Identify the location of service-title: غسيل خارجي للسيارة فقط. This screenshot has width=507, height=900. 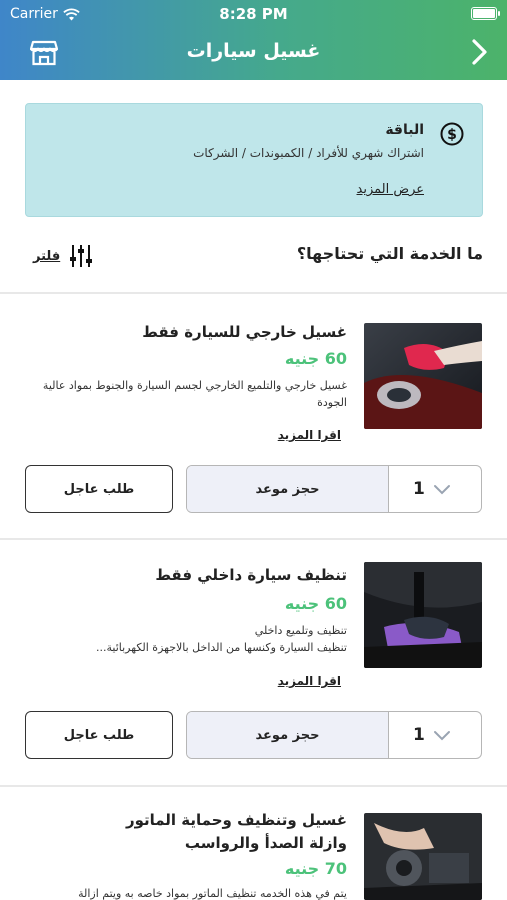
(244, 332).